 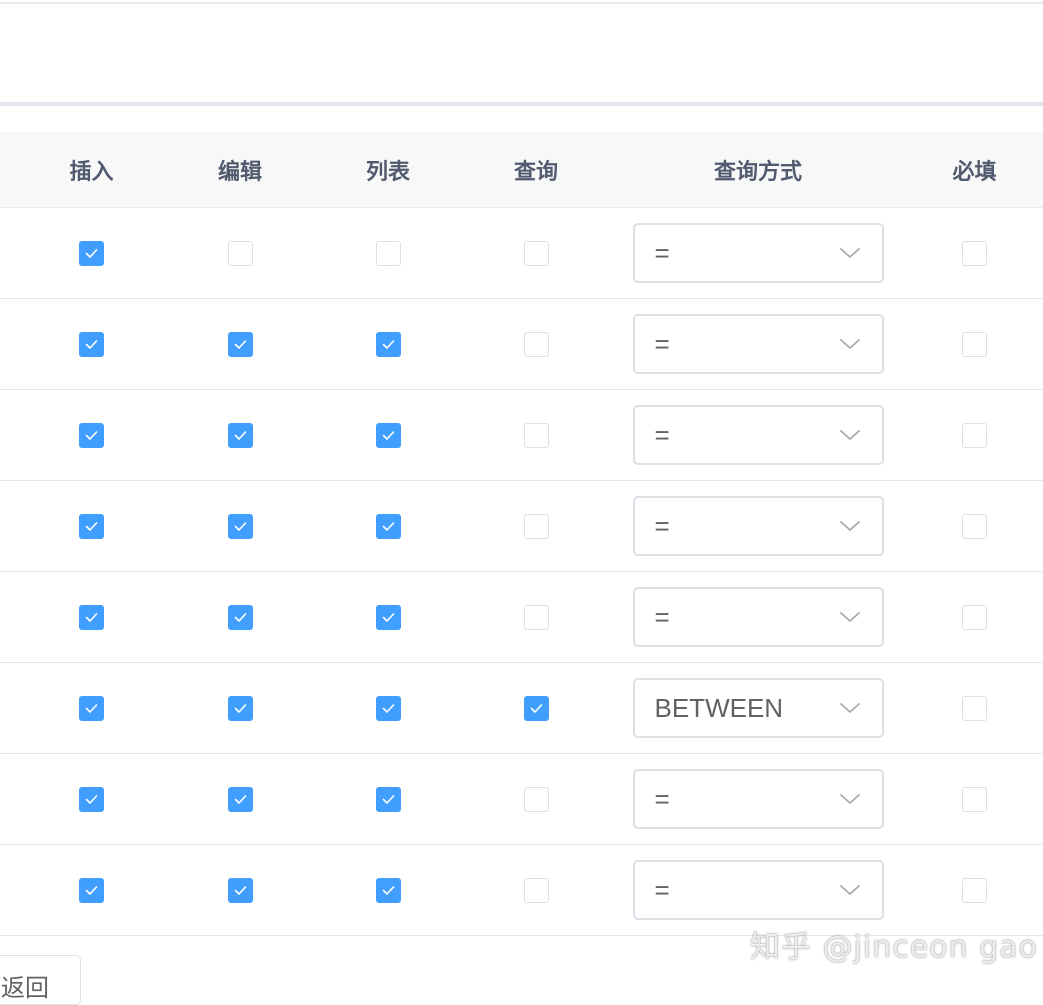 I want to click on list-cell, so click(x=388, y=890).